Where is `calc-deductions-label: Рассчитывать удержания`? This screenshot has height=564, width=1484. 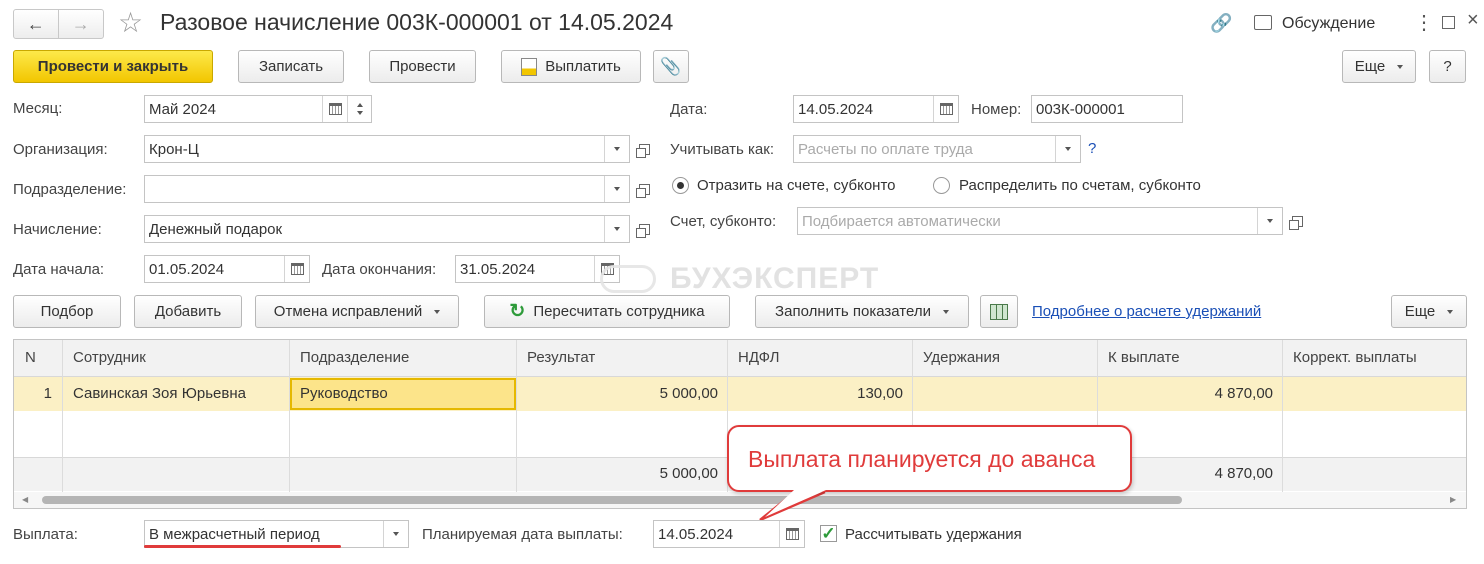
calc-deductions-label: Рассчитывать удержания is located at coordinates (933, 534).